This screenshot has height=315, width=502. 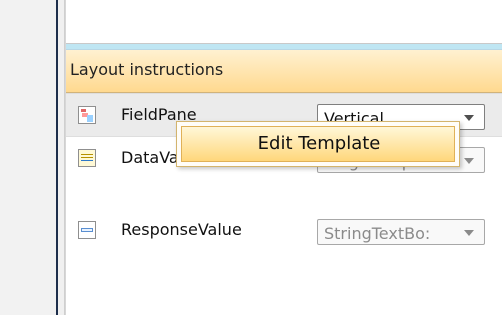 What do you see at coordinates (284, 71) in the screenshot?
I see `layout-instructions-header: Layout instructions` at bounding box center [284, 71].